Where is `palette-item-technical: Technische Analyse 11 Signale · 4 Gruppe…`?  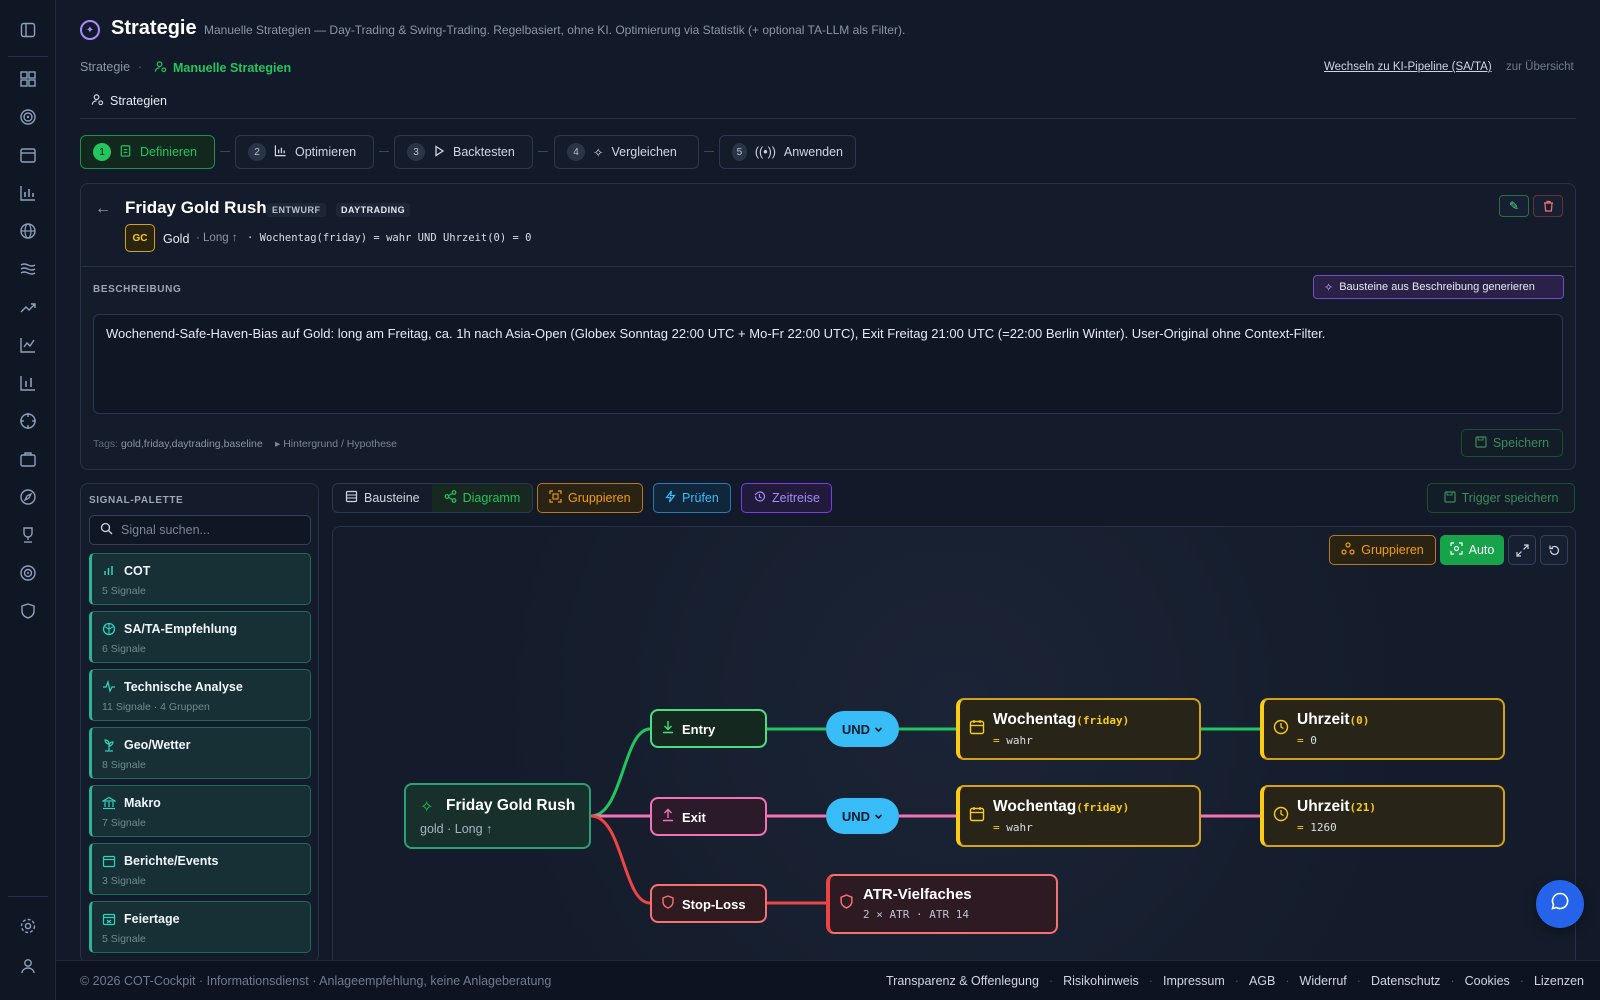 palette-item-technical: Technische Analyse 11 Signale · 4 Gruppe… is located at coordinates (200, 695).